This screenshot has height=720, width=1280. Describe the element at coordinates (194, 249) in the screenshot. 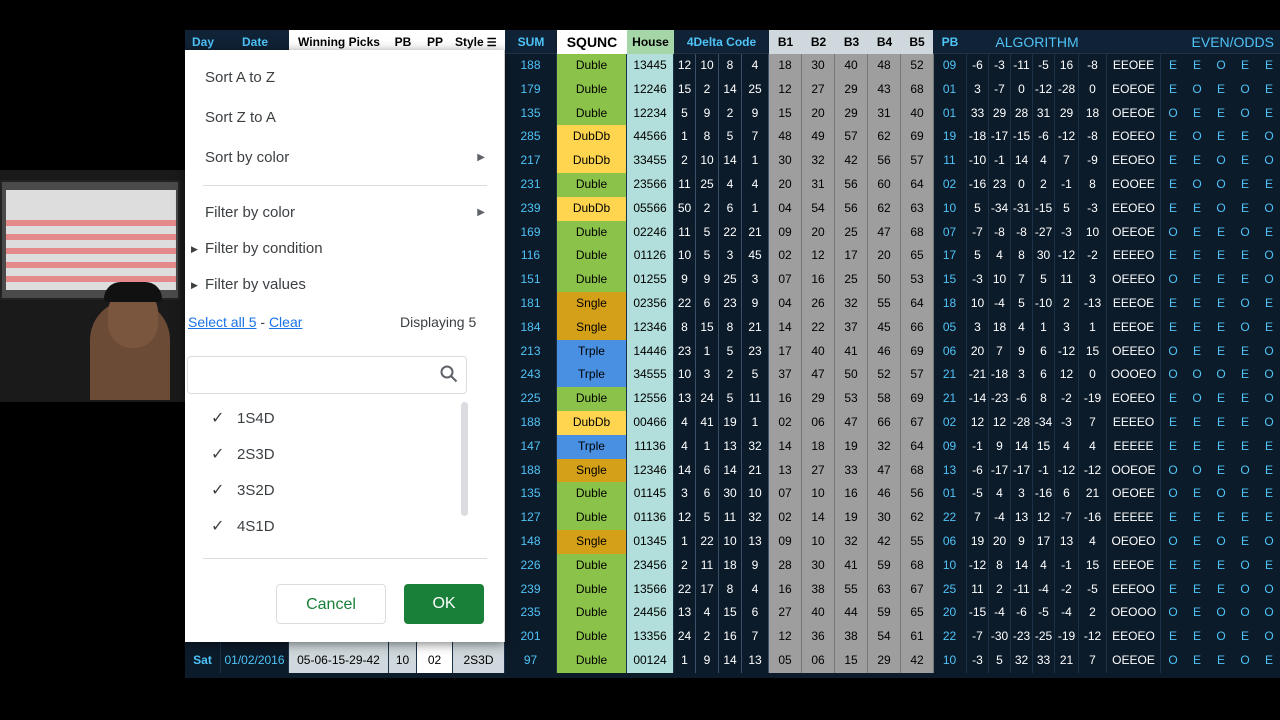

I see `expand-triangle-icon: ▶` at that location.